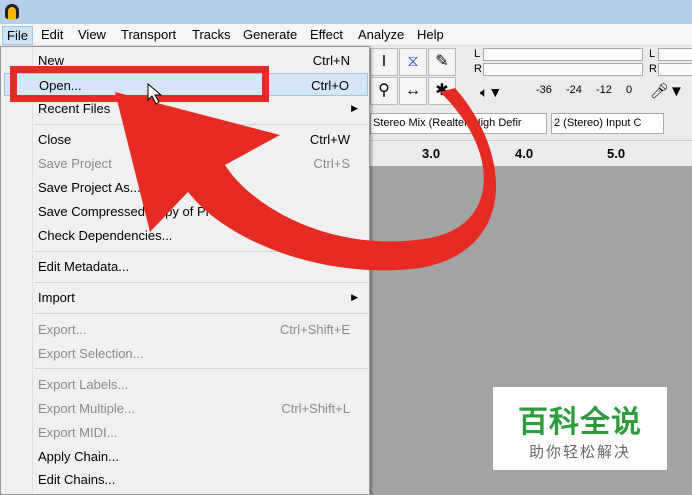 Image resolution: width=692 pixels, height=495 pixels. Describe the element at coordinates (579, 452) in the screenshot. I see `watermark-subtitle: 助你轻松解决` at that location.